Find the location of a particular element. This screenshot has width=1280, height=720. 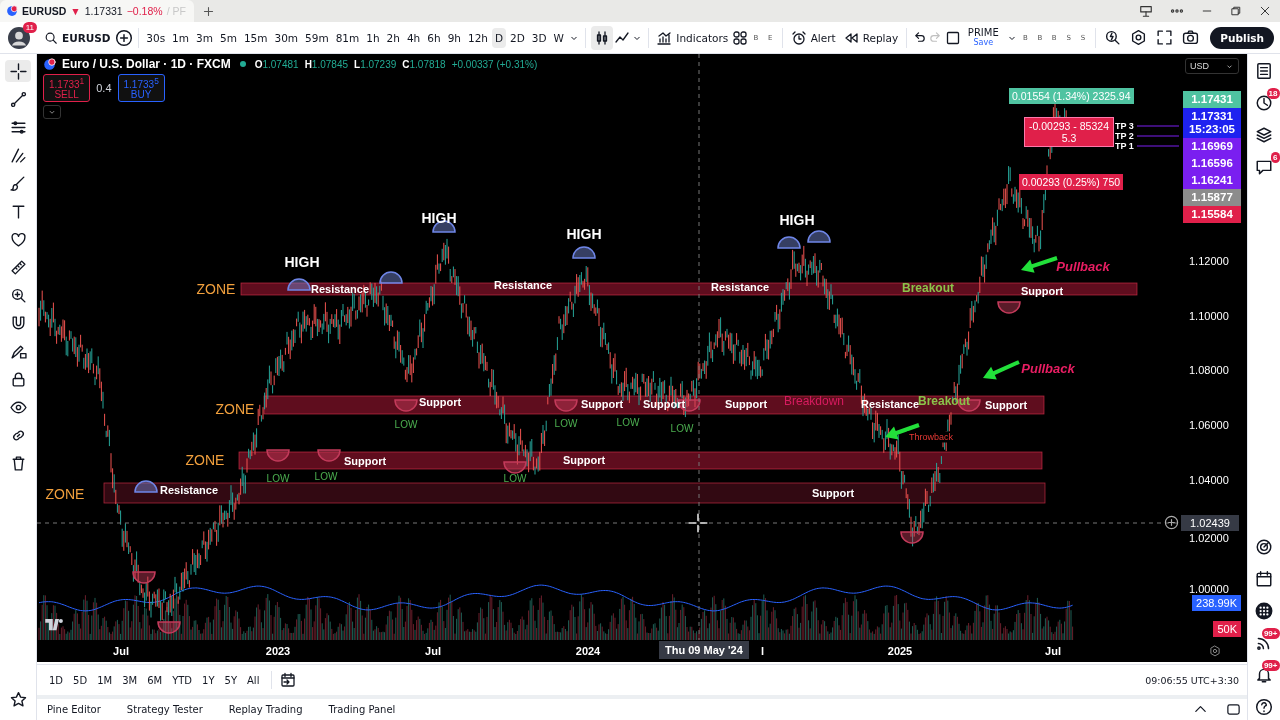

price-value: 1.17331 is located at coordinates (1212, 116).